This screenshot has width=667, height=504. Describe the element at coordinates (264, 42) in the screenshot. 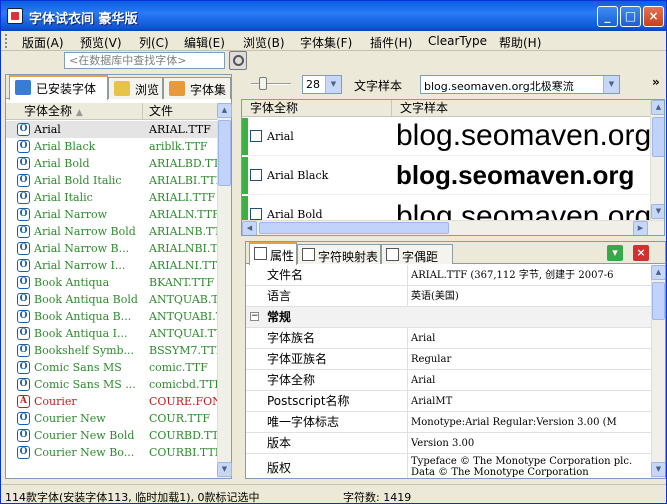

I see `menu-browse: 浏览(B)` at that location.